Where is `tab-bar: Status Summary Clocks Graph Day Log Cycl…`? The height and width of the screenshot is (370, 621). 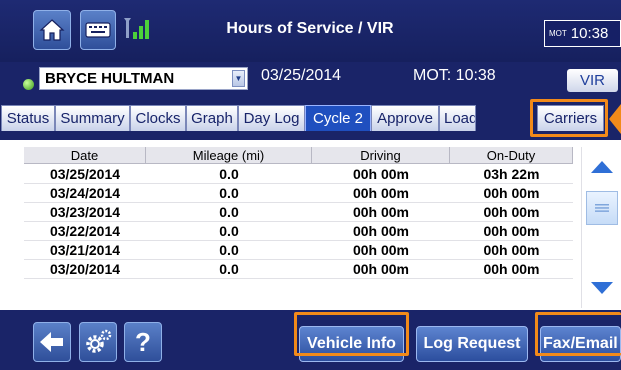 tab-bar: Status Summary Clocks Graph Day Log Cycl… is located at coordinates (310, 117).